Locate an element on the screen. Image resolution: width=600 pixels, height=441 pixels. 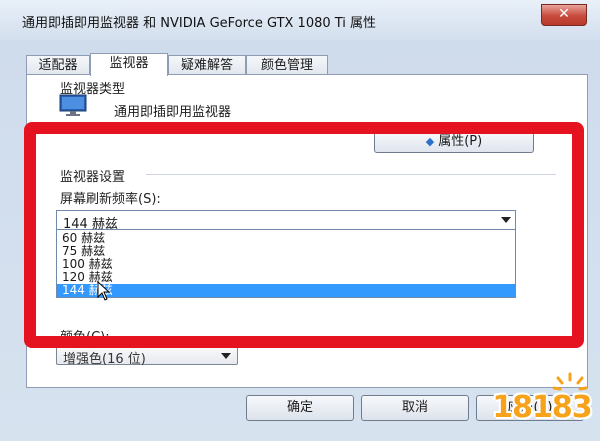
chevron-down-icon is located at coordinates (226, 356).